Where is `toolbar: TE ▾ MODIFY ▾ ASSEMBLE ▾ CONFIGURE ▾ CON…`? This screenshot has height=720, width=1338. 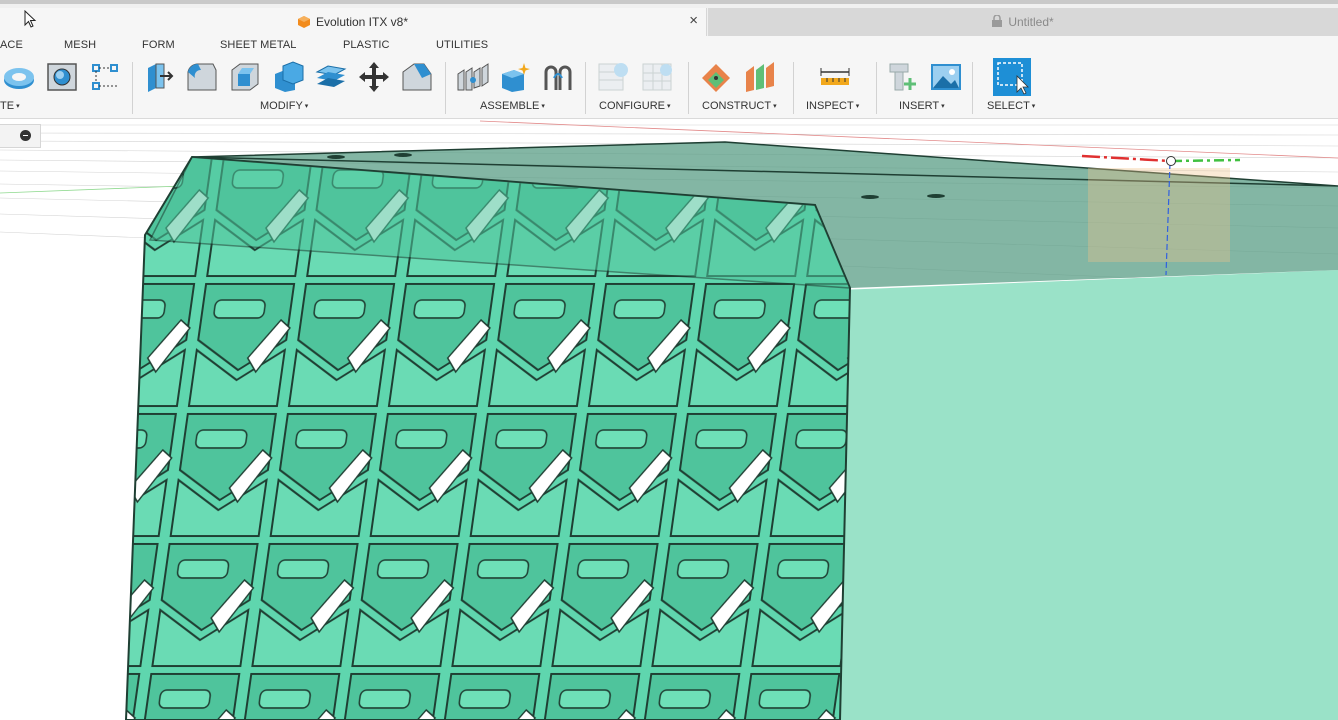 toolbar: TE ▾ MODIFY ▾ ASSEMBLE ▾ CONFIGURE ▾ CON… is located at coordinates (669, 86).